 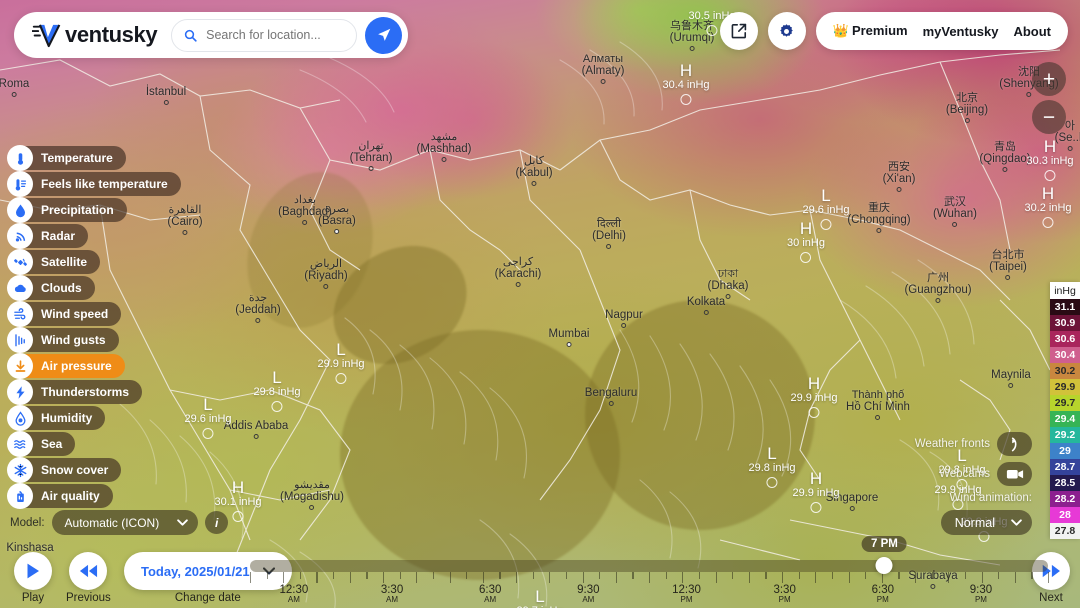 What do you see at coordinates (1065, 451) in the screenshot?
I see `legend-stop: 29` at bounding box center [1065, 451].